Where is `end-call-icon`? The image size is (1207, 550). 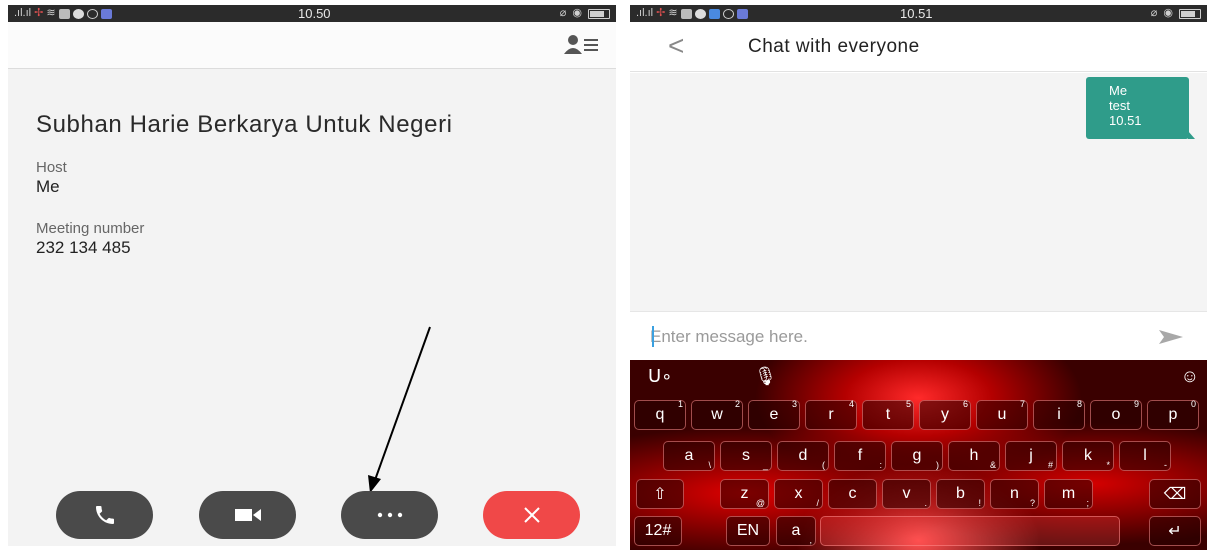 end-call-icon is located at coordinates (531, 515).